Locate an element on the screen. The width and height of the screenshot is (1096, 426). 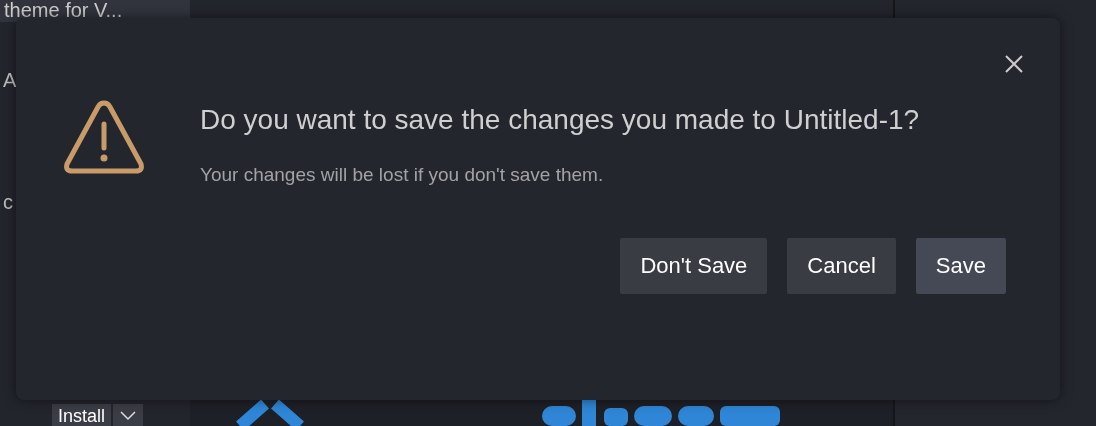
install-button: Install is located at coordinates (82, 415).